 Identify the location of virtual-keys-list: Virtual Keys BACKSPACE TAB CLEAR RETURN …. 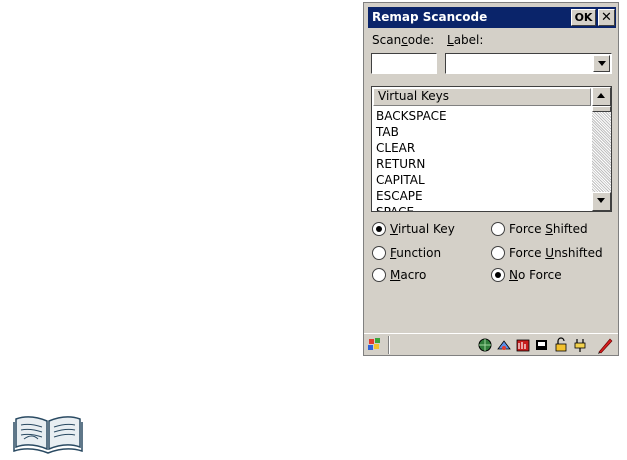
(491, 149).